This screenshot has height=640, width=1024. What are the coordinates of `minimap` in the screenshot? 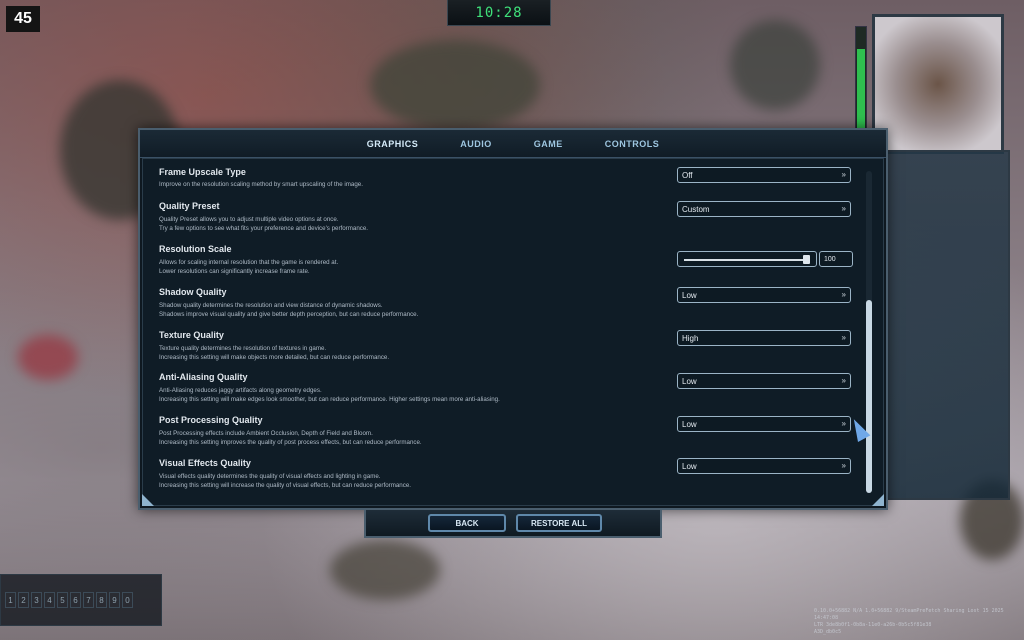 It's located at (938, 84).